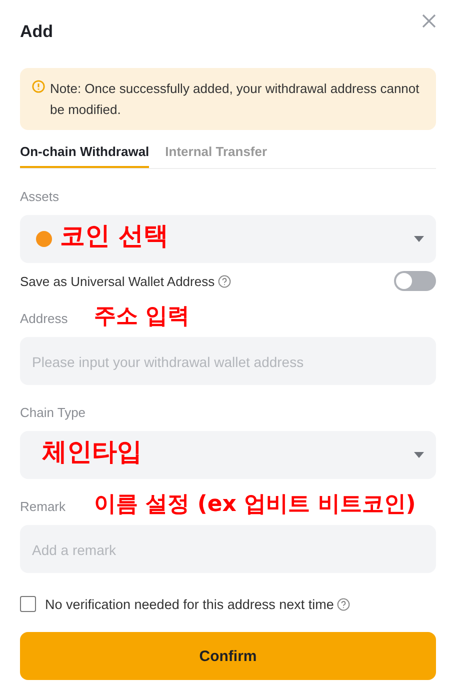  Describe the element at coordinates (43, 506) in the screenshot. I see `field-label: Remark` at that location.